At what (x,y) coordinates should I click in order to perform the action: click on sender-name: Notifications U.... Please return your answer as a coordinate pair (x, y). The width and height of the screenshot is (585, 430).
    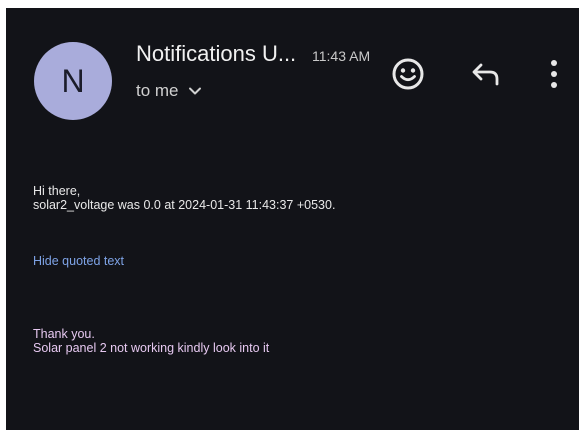
    Looking at the image, I should click on (216, 53).